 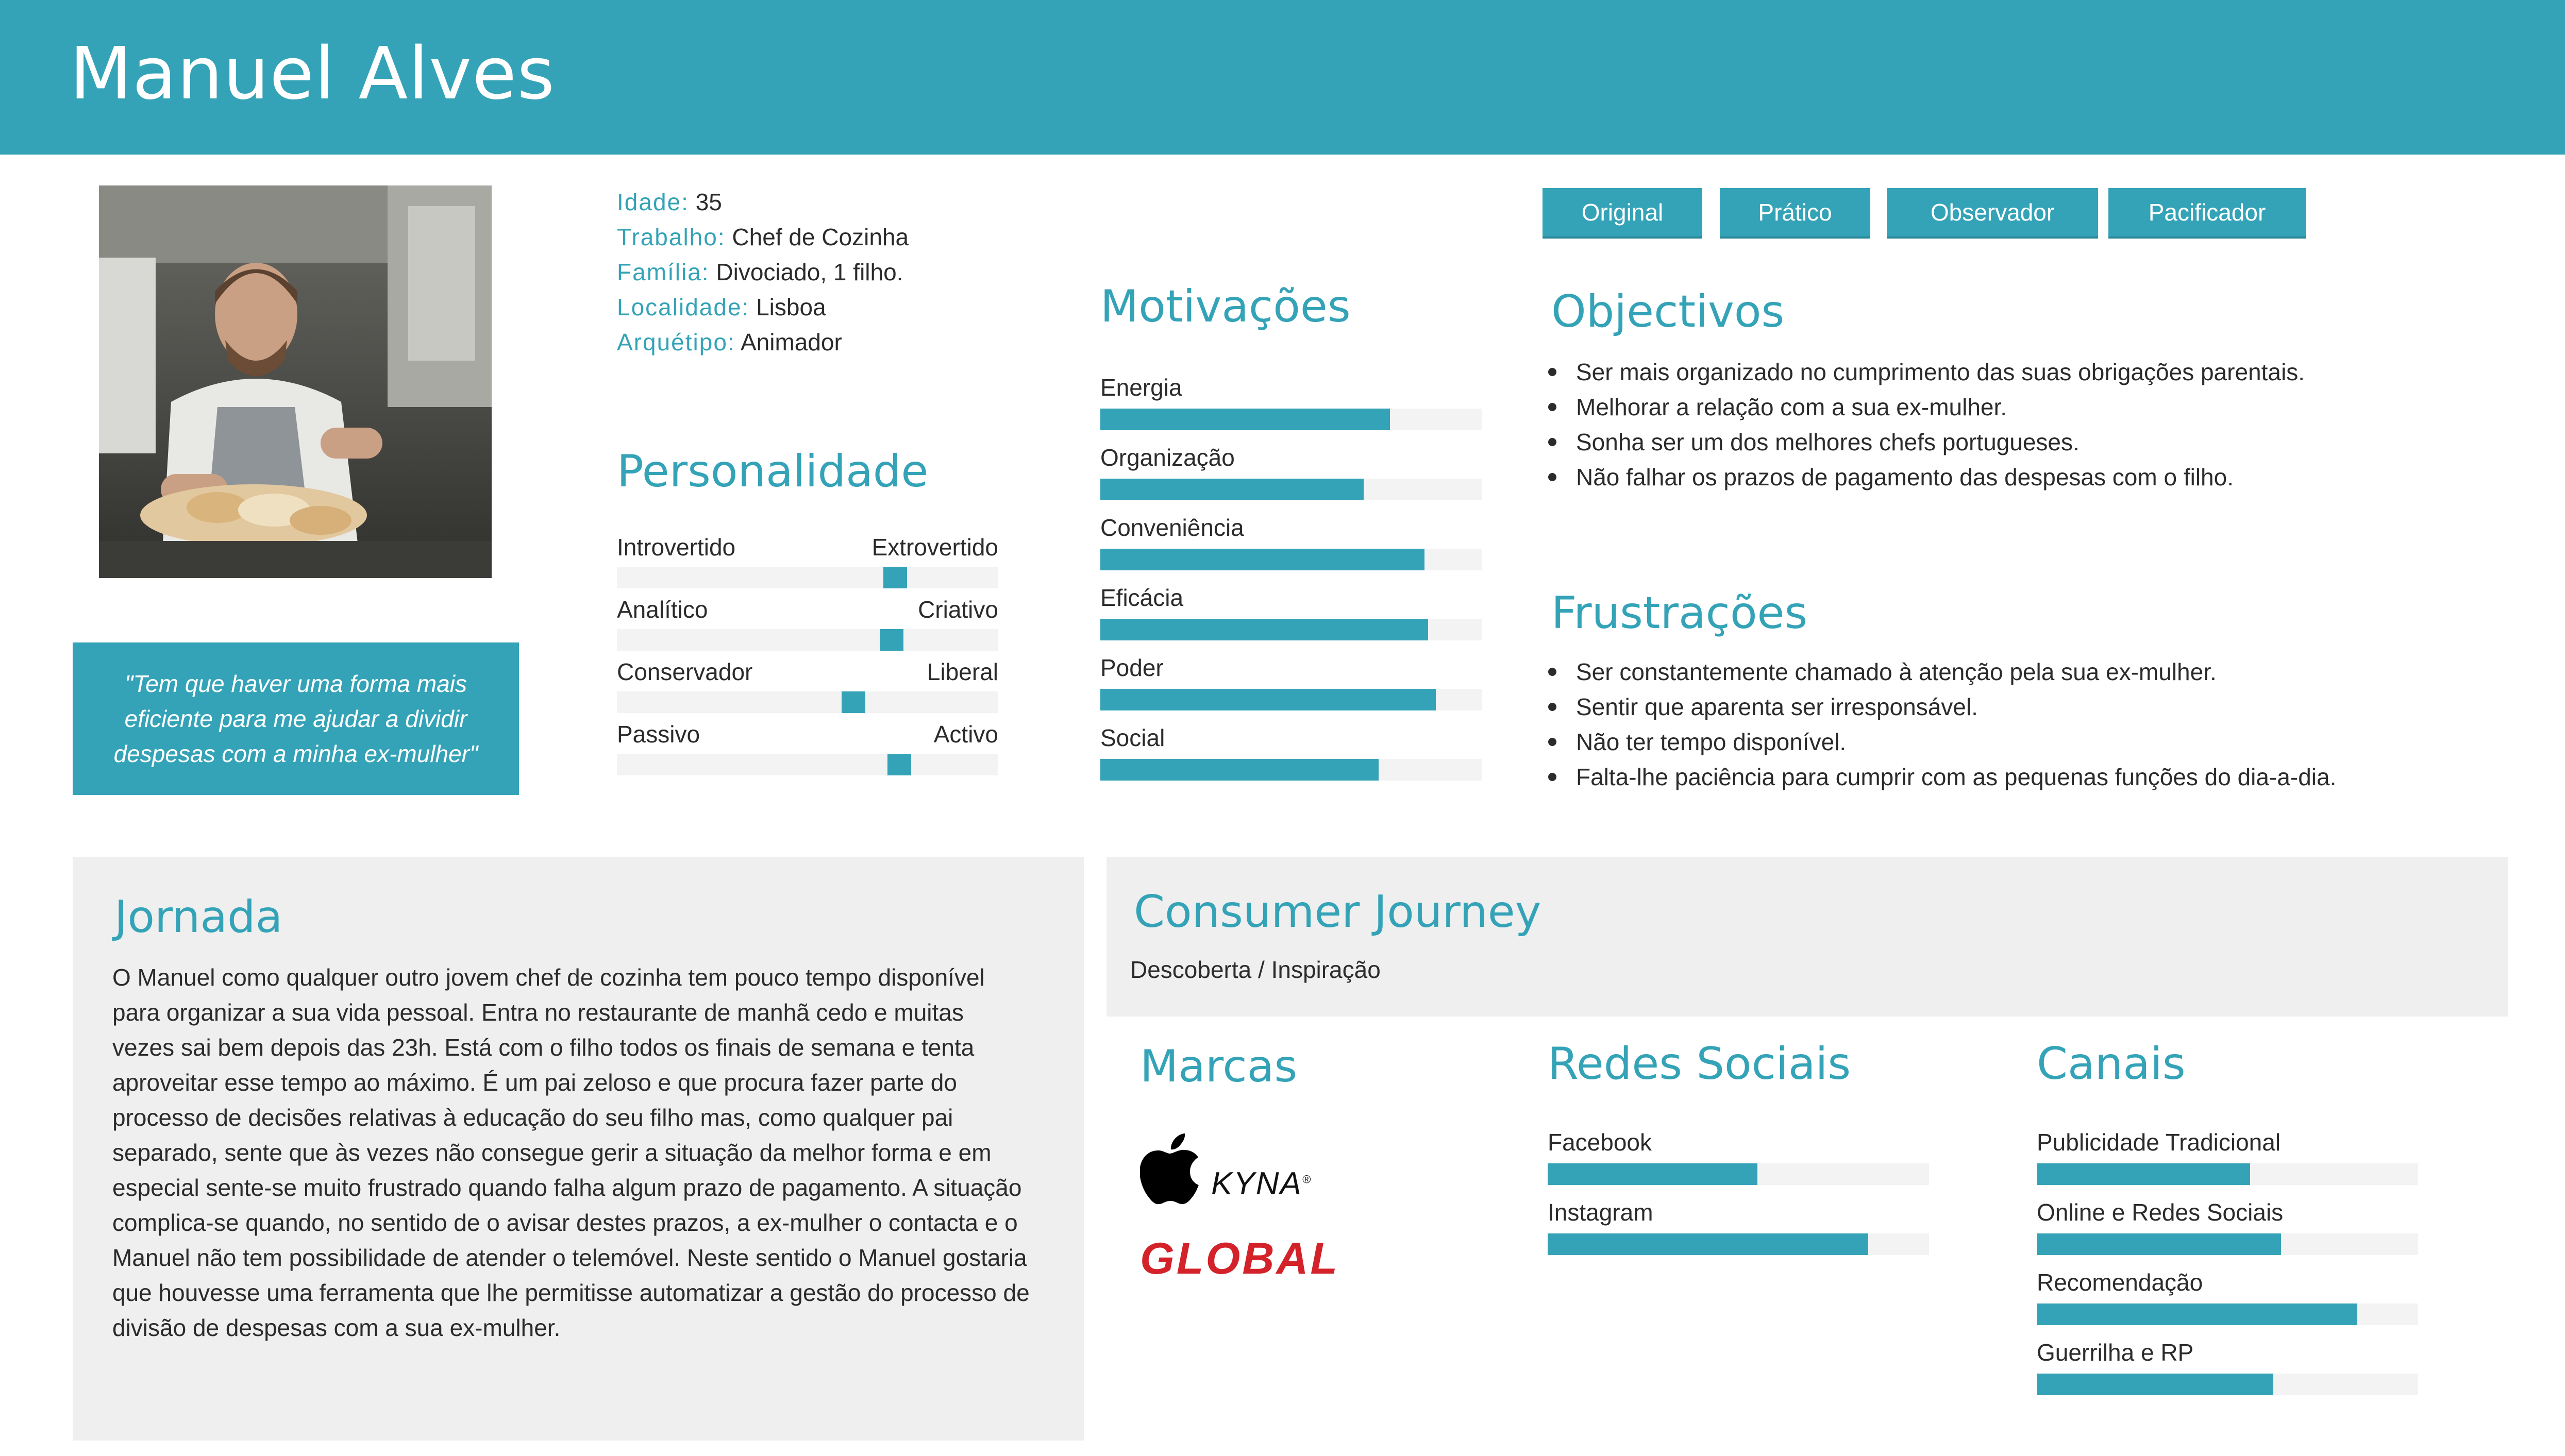 I want to click on consumer-journey-stage: Descoberta / Inspiração, so click(x=1256, y=969).